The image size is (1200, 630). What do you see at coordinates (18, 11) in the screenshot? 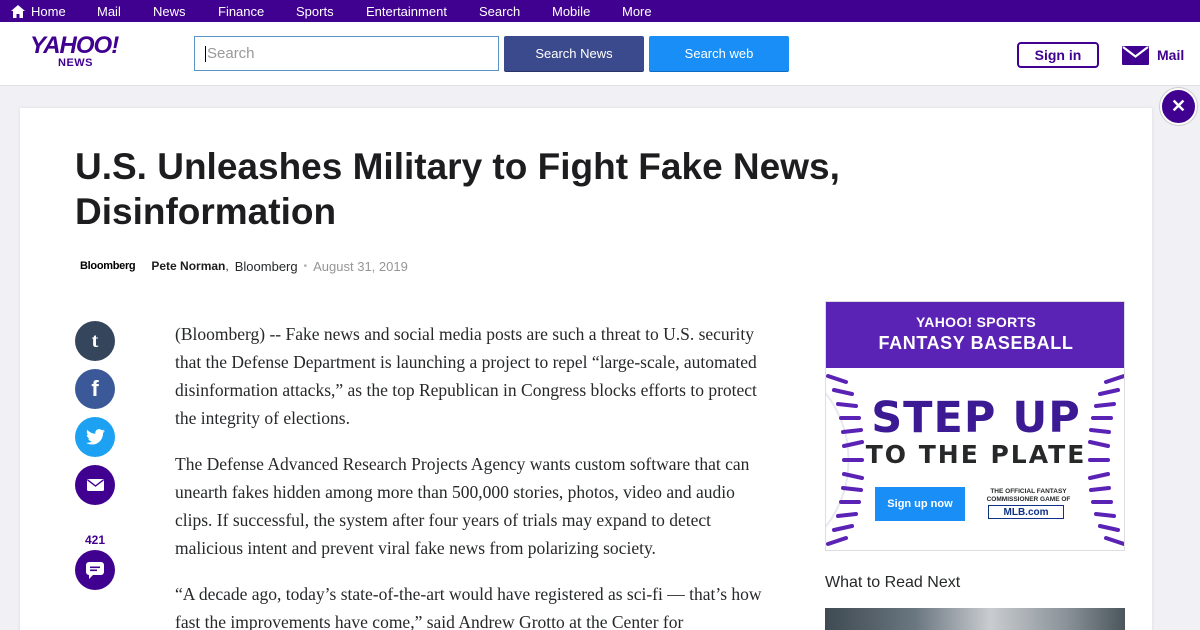
I see `home-icon` at bounding box center [18, 11].